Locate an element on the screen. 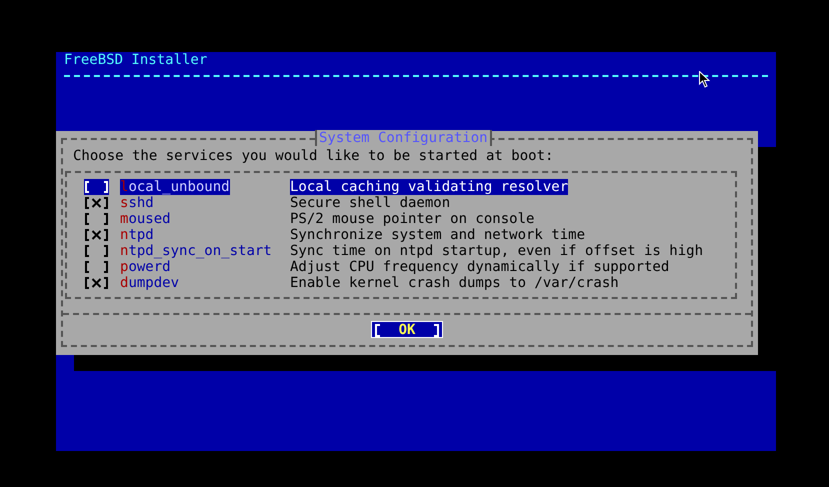  service-name: ntpd is located at coordinates (137, 235).